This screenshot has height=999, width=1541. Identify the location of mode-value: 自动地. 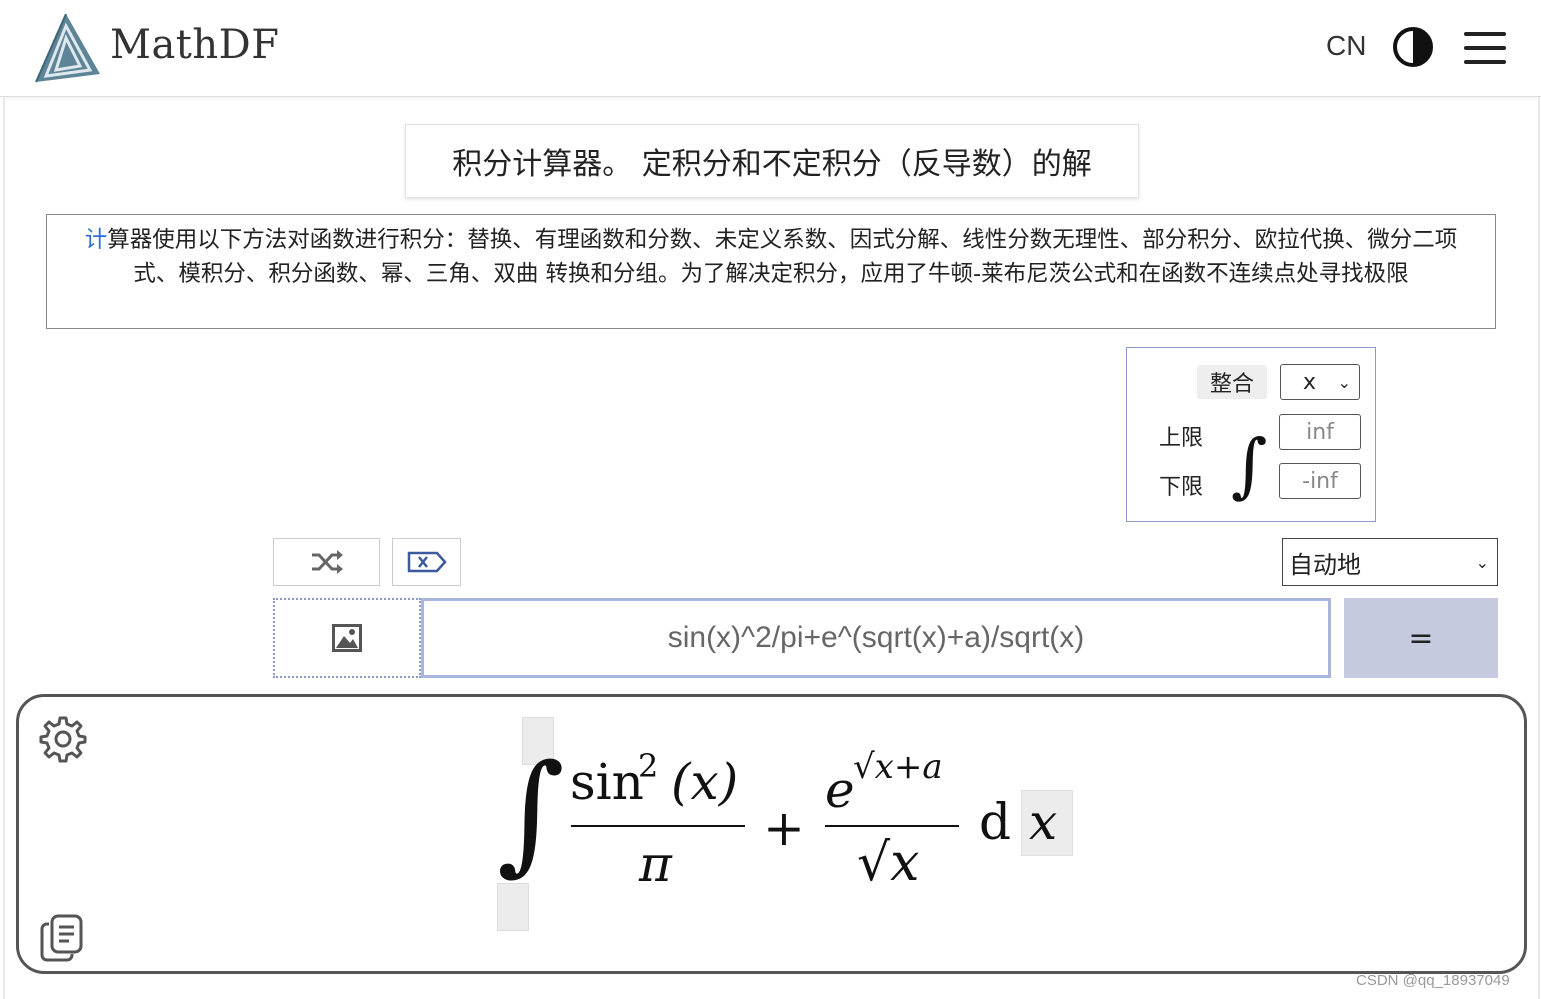
(1325, 564).